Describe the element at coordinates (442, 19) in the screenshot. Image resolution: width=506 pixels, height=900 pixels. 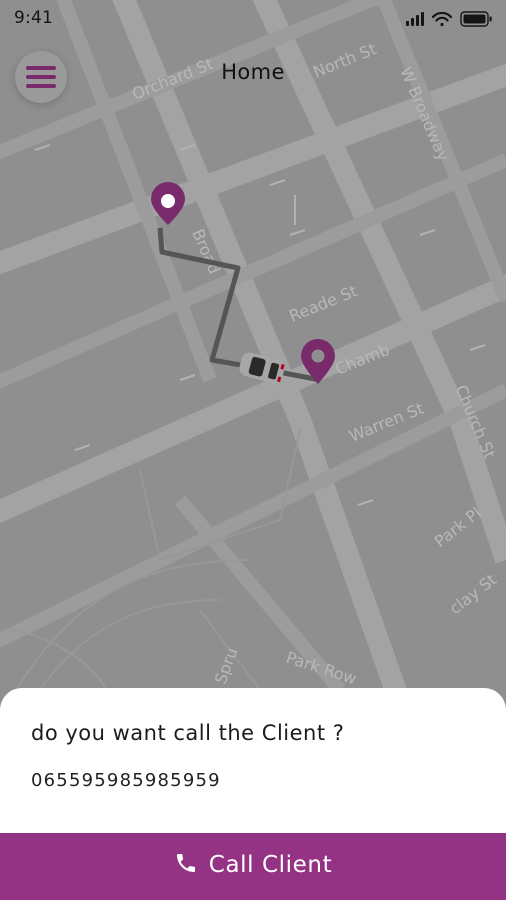
I see `wifi-icon` at that location.